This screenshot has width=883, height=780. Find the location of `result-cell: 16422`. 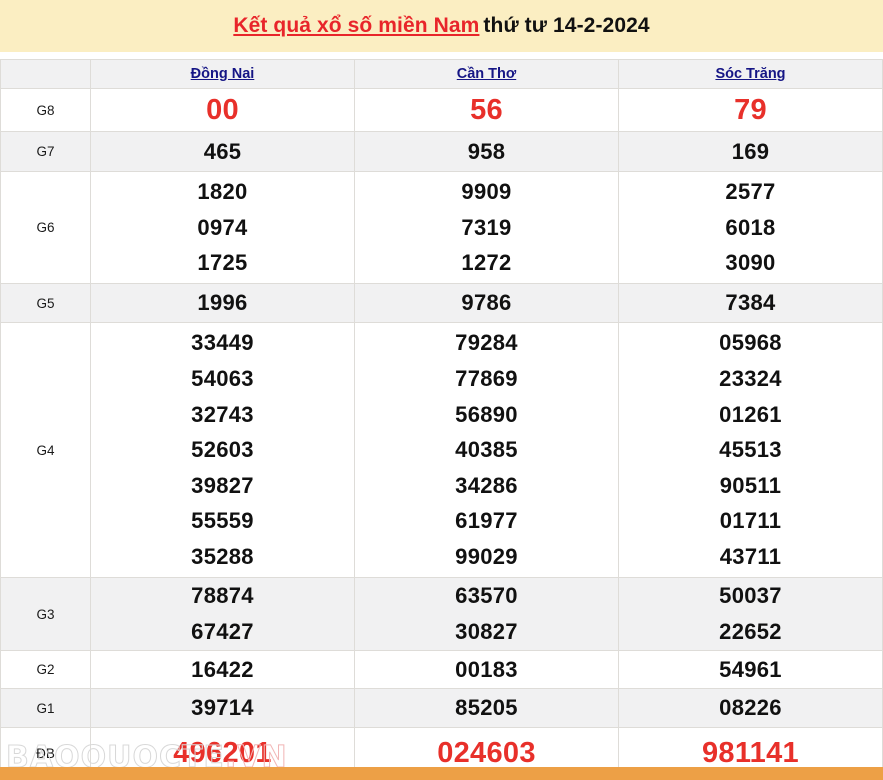

result-cell: 16422 is located at coordinates (222, 669).